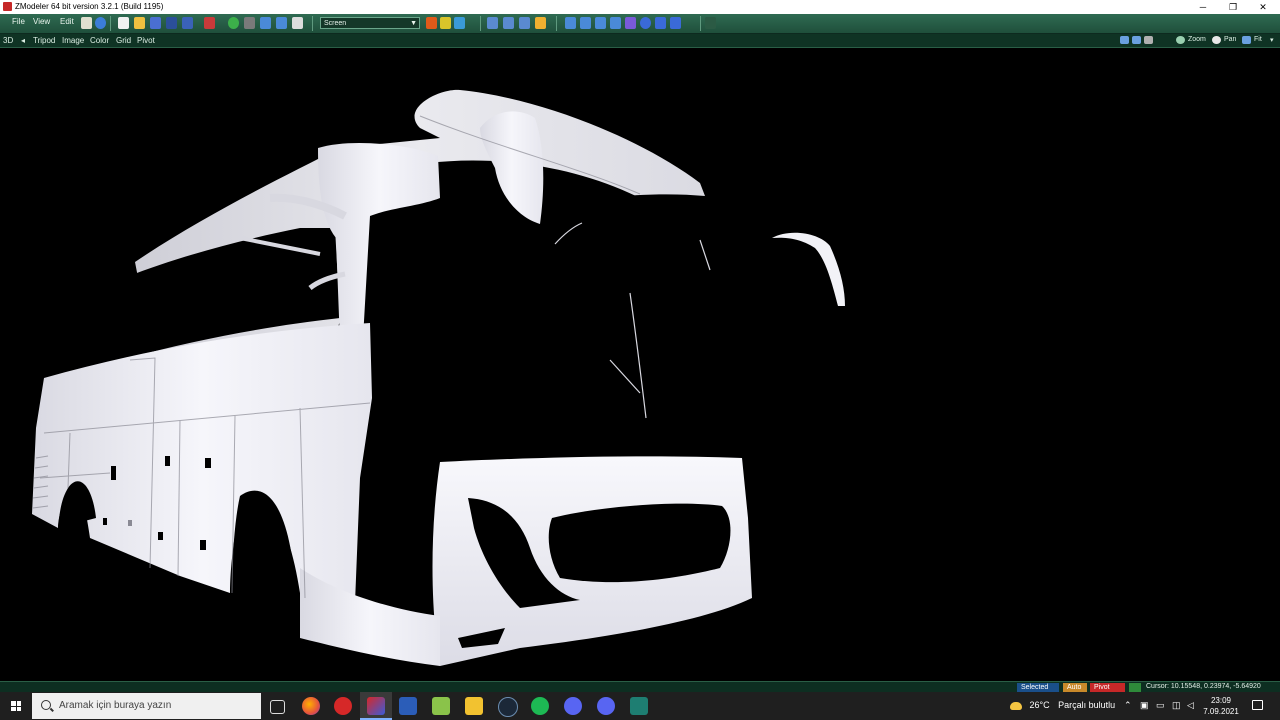  Describe the element at coordinates (445, 23) in the screenshot. I see `axis-y-icon` at that location.